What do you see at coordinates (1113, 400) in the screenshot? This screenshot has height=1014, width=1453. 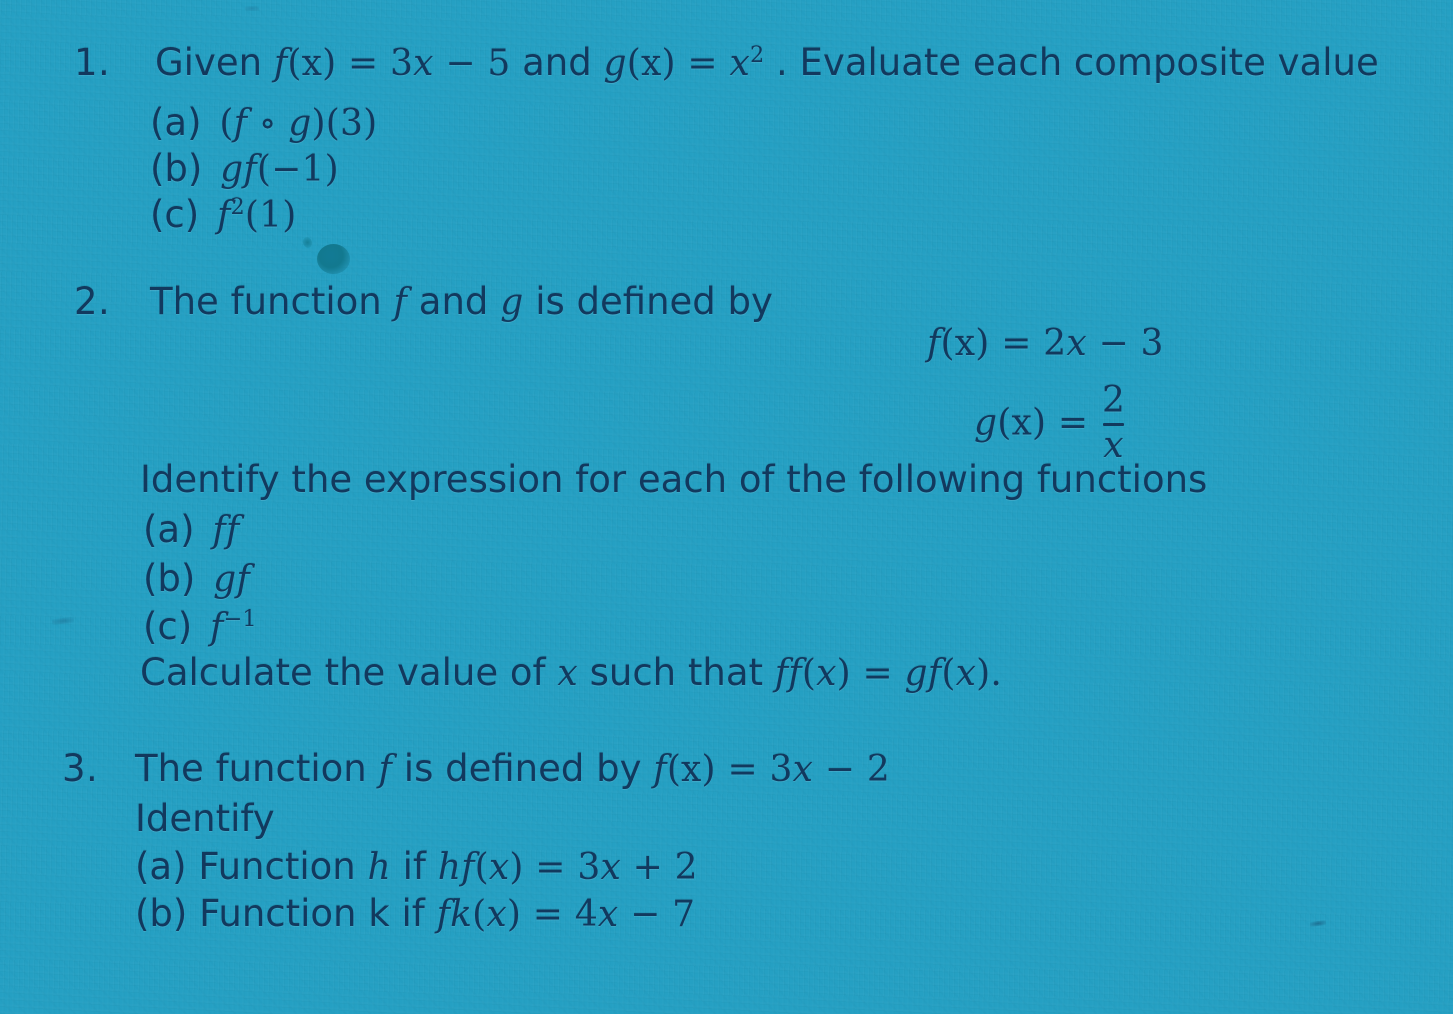 I see `fraction-numerator: 2` at bounding box center [1113, 400].